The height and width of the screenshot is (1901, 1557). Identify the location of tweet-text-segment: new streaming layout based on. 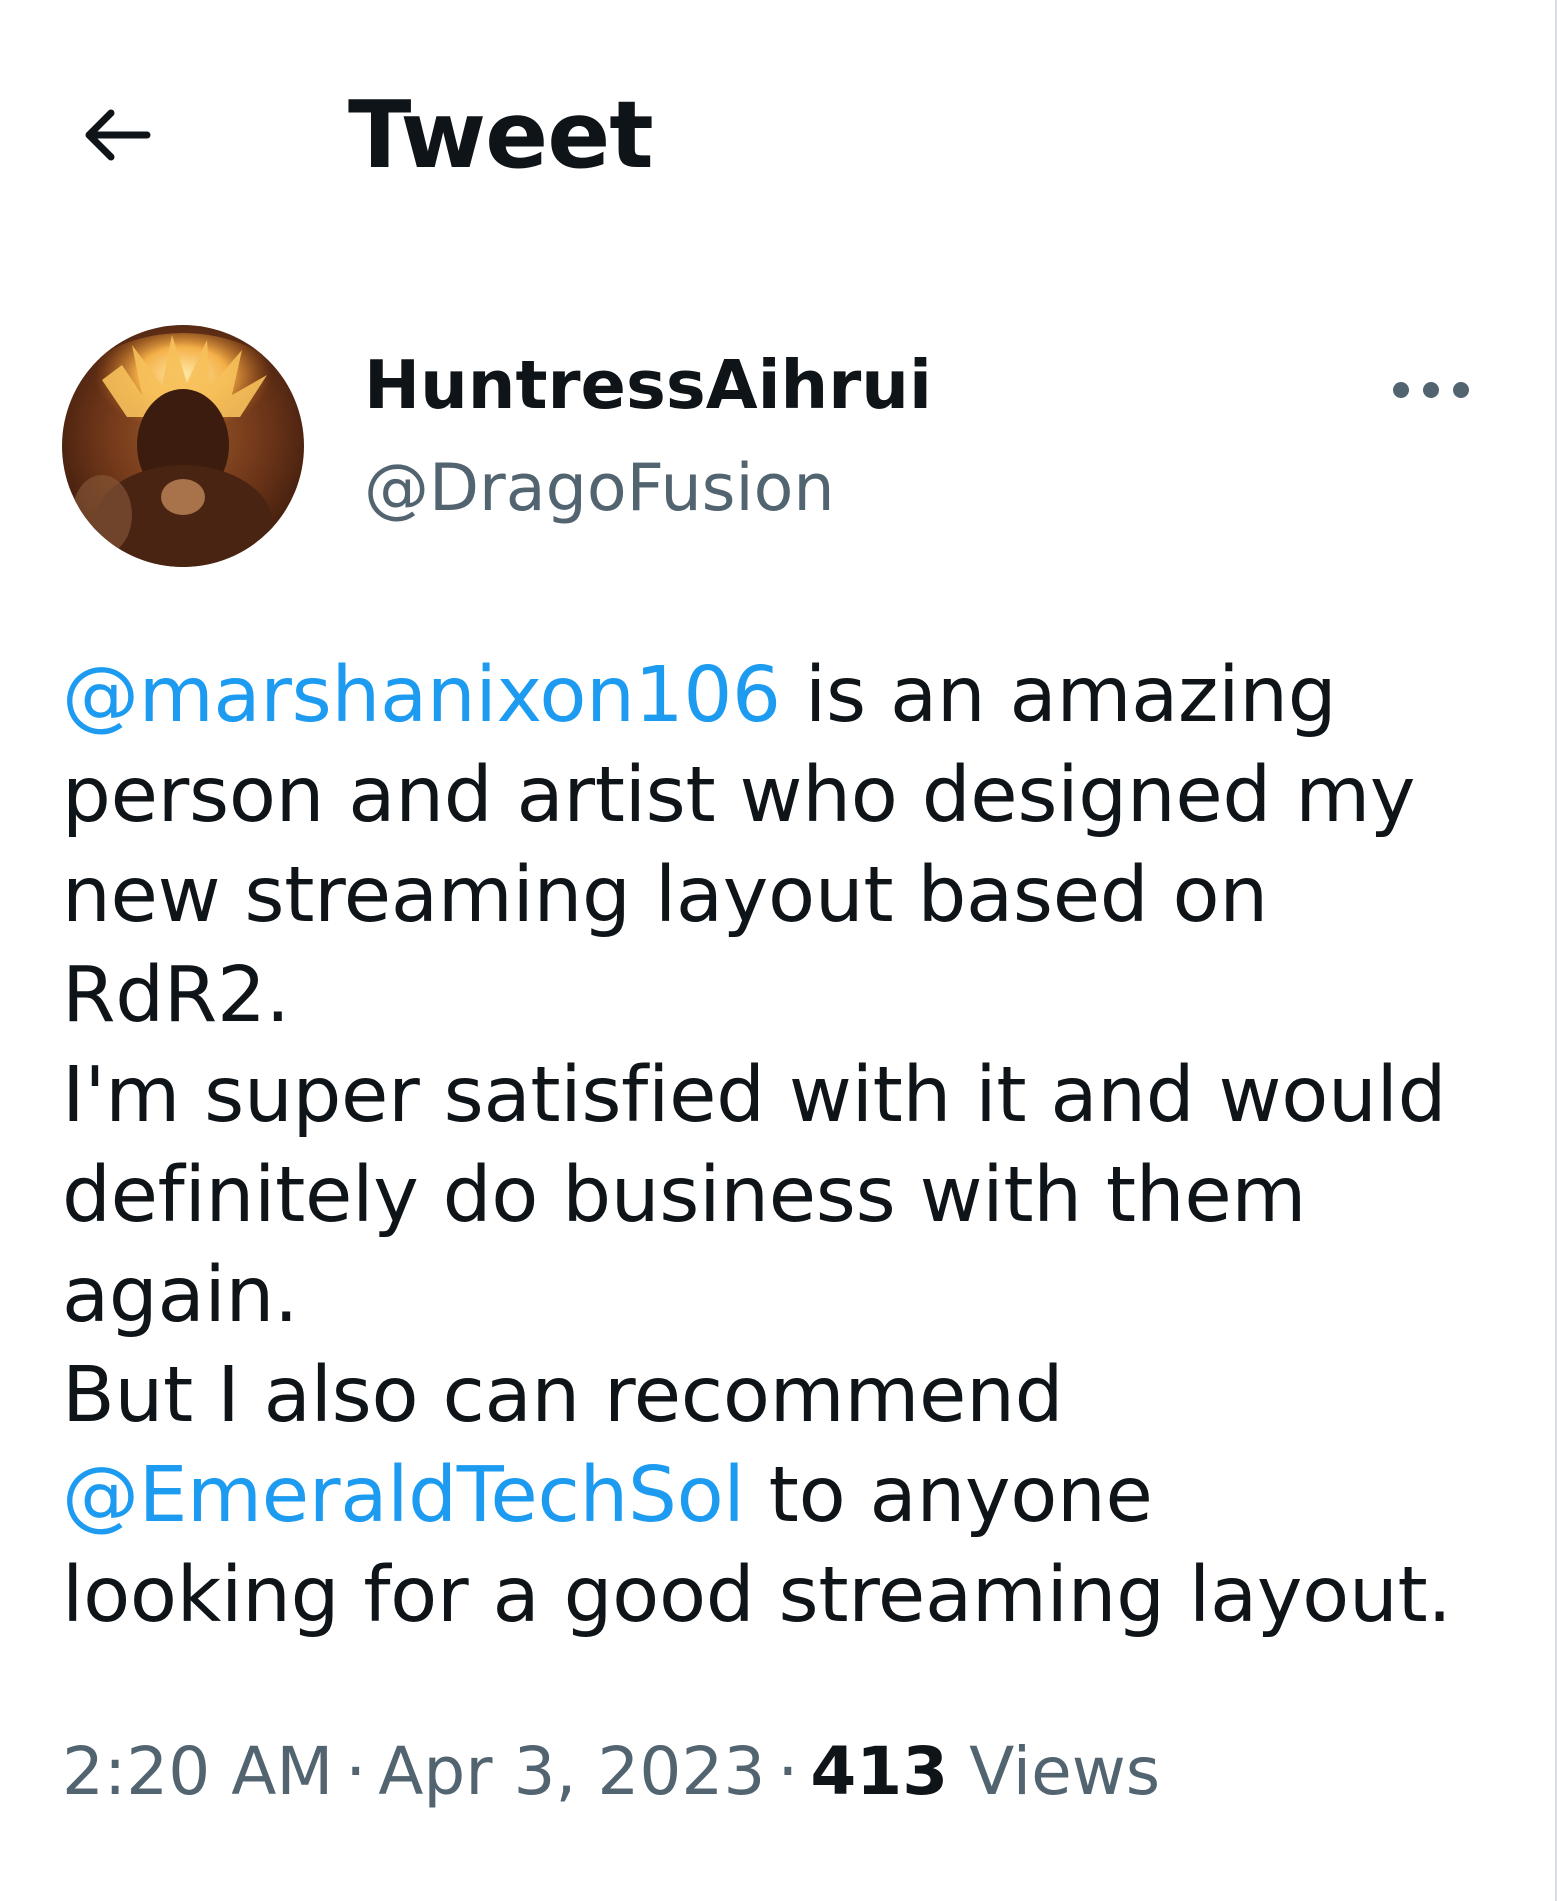
(665, 895).